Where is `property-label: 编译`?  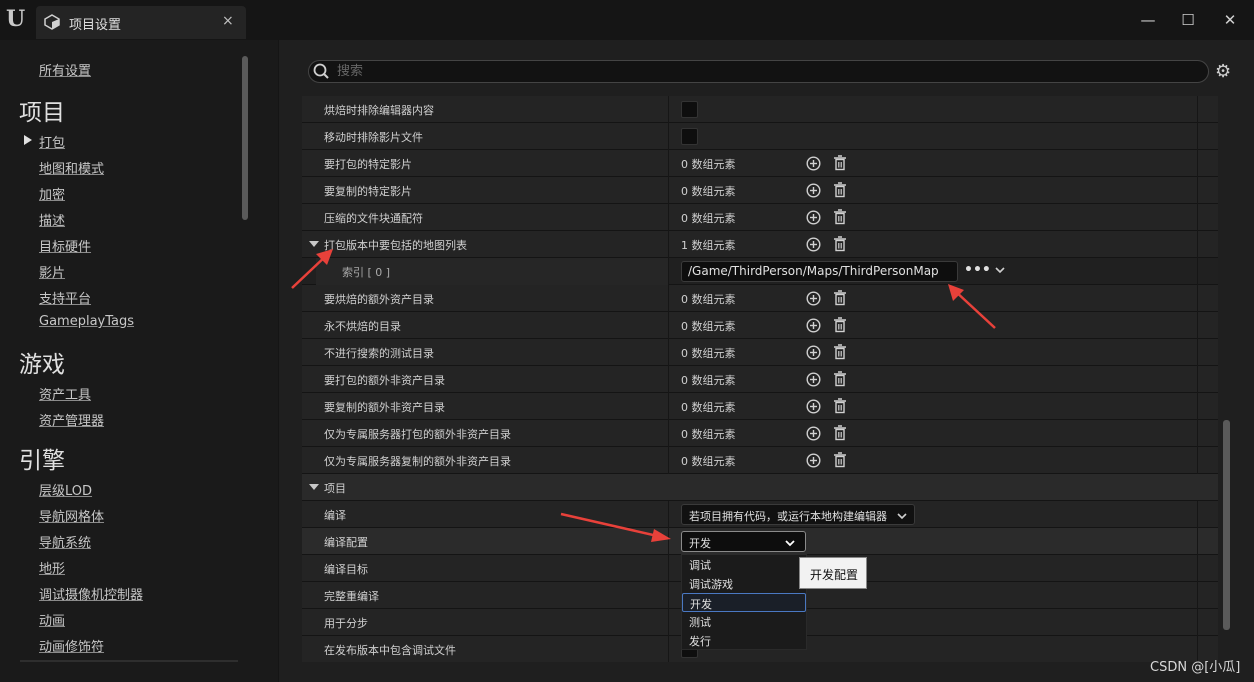 property-label: 编译 is located at coordinates (335, 515).